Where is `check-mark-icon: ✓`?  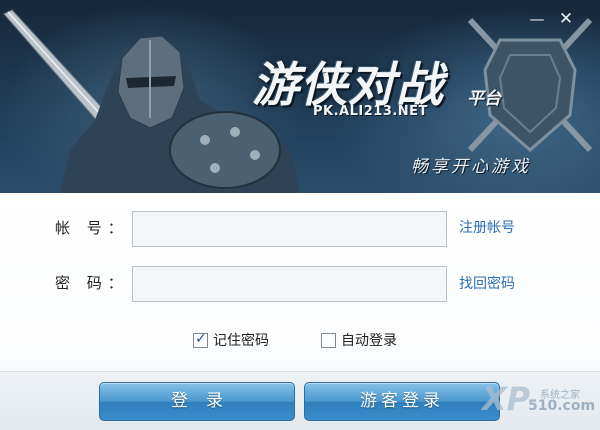 check-mark-icon: ✓ is located at coordinates (201, 338).